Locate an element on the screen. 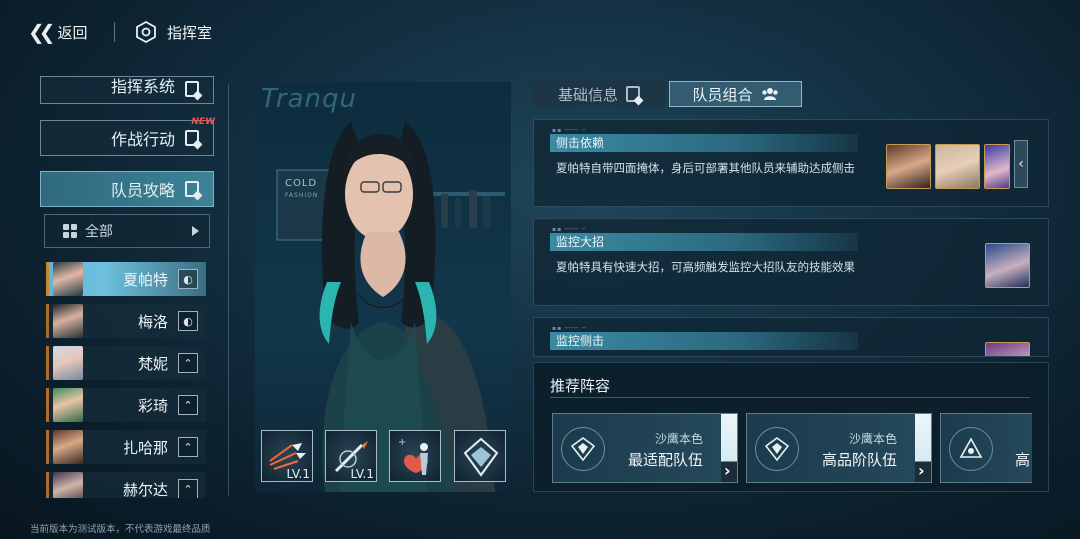 This screenshot has width=1080, height=539. double-chevron-left-icon: ❮❮ is located at coordinates (41, 32).